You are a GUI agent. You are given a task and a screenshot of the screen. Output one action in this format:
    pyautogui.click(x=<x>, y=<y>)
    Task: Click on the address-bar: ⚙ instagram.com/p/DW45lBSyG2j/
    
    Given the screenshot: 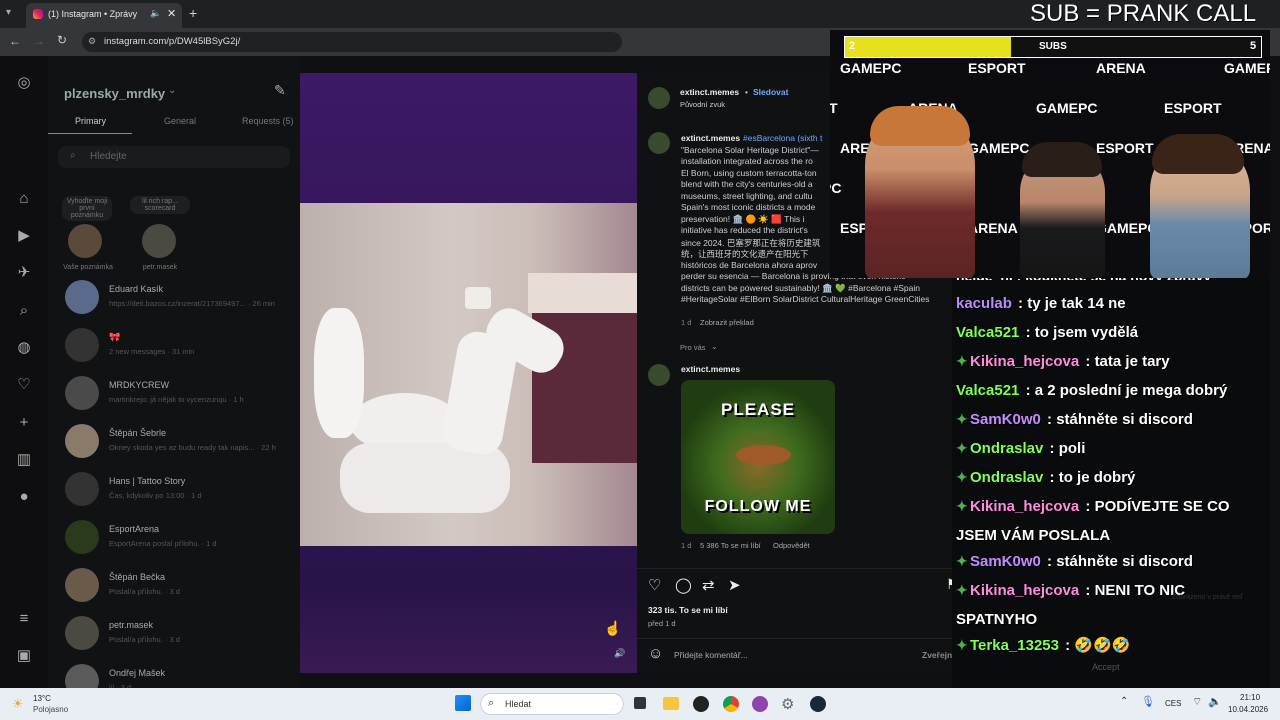 What is the action you would take?
    pyautogui.click(x=352, y=42)
    